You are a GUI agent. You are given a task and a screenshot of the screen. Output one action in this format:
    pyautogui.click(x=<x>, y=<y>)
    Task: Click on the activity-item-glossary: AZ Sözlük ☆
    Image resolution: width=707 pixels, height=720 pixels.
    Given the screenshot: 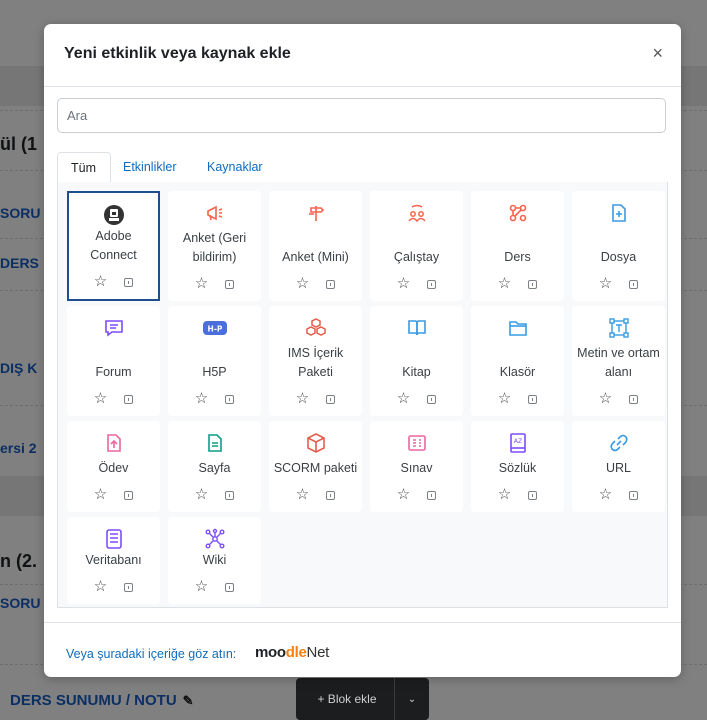 What is the action you would take?
    pyautogui.click(x=517, y=466)
    